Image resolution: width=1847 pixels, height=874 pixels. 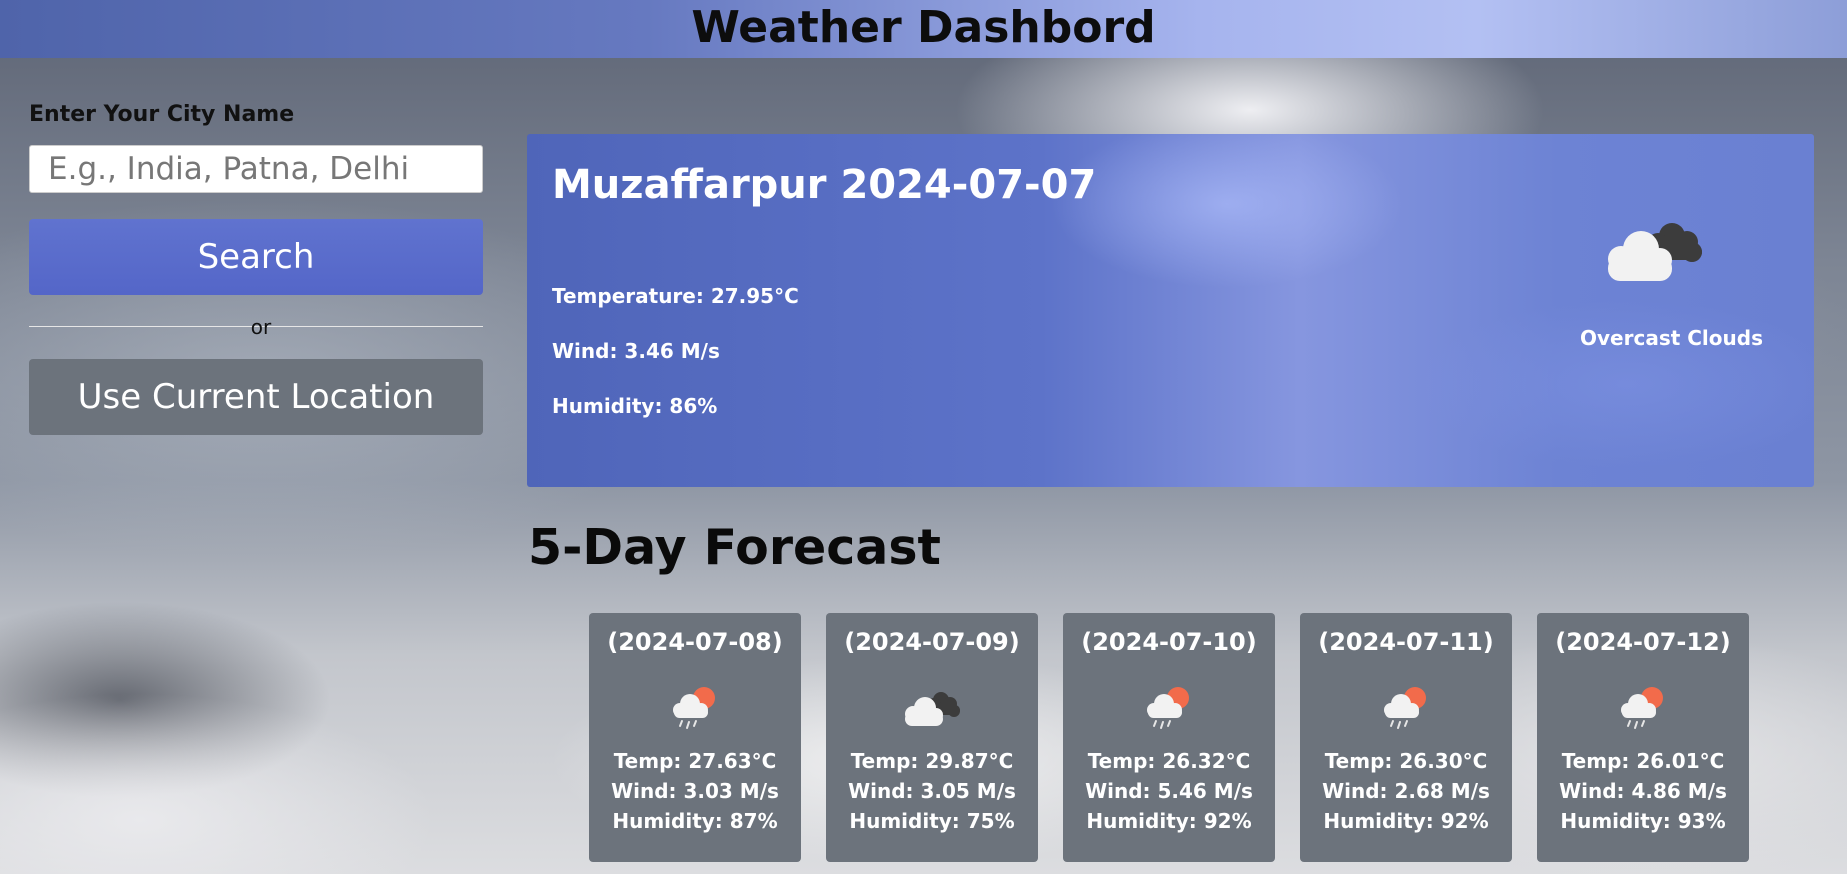 I want to click on forecast-date: (2024-07-08), so click(x=695, y=642).